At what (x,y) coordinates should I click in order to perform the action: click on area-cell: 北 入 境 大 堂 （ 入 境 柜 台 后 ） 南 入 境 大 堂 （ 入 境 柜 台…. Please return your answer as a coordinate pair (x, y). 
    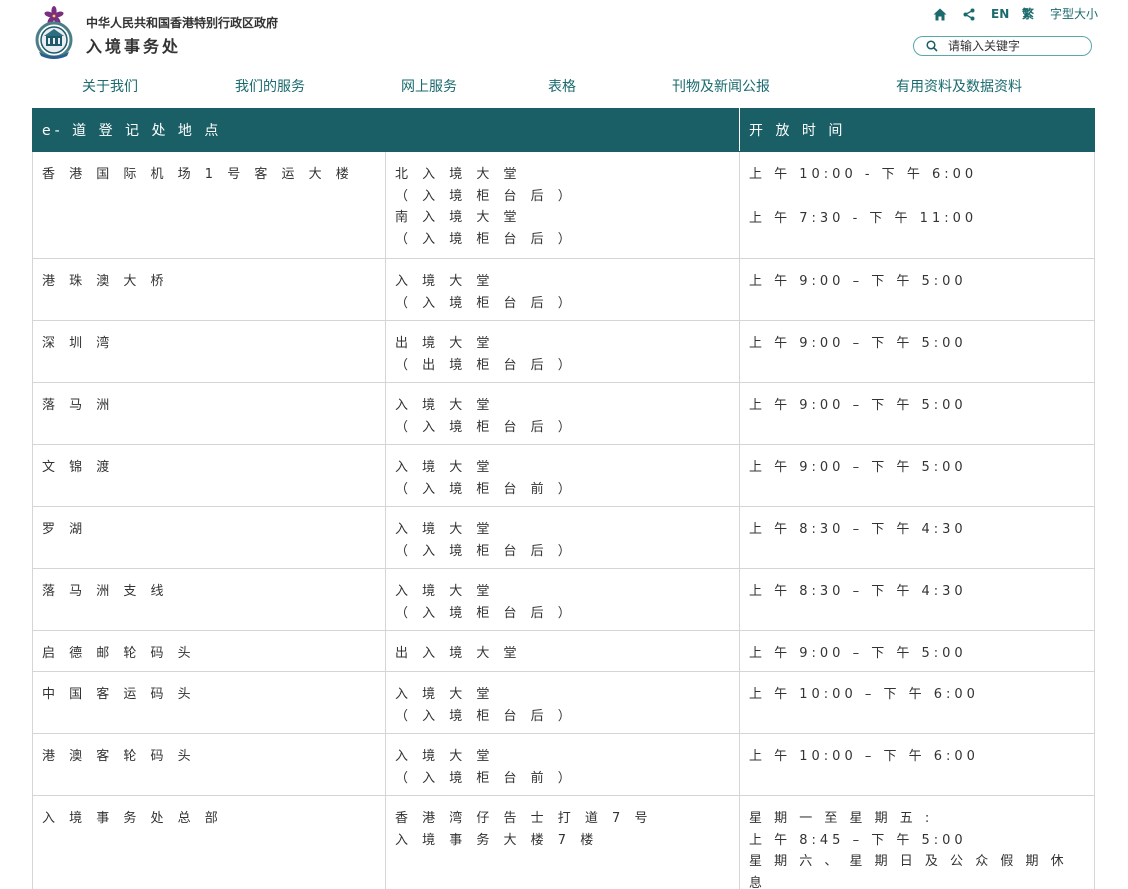
    Looking at the image, I should click on (562, 205).